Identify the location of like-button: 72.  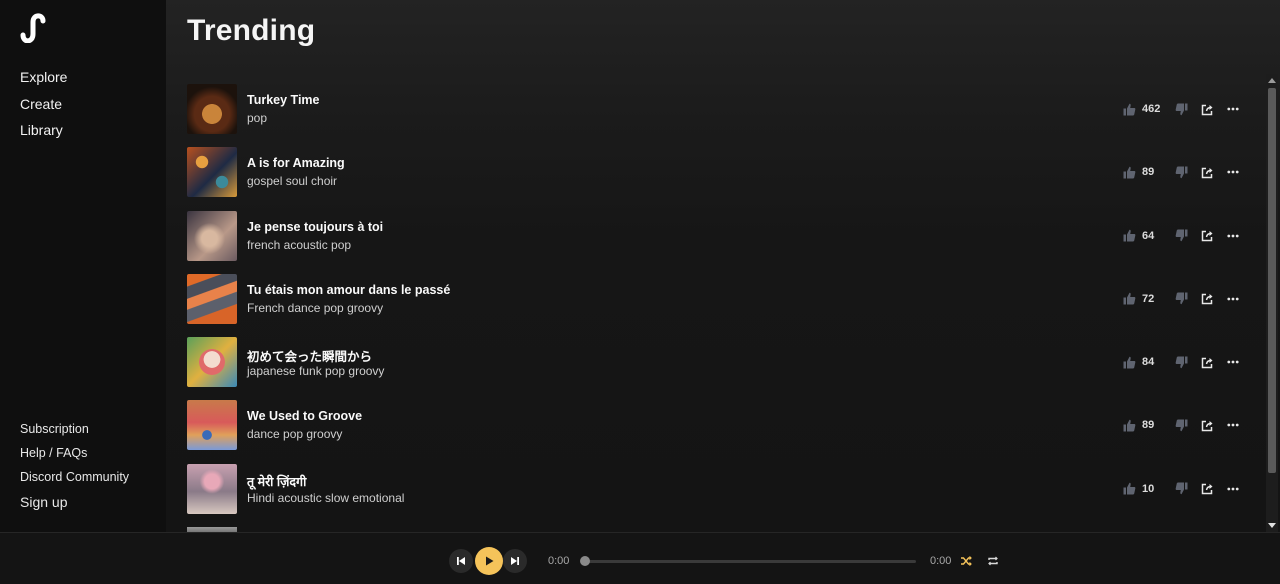
(1138, 299).